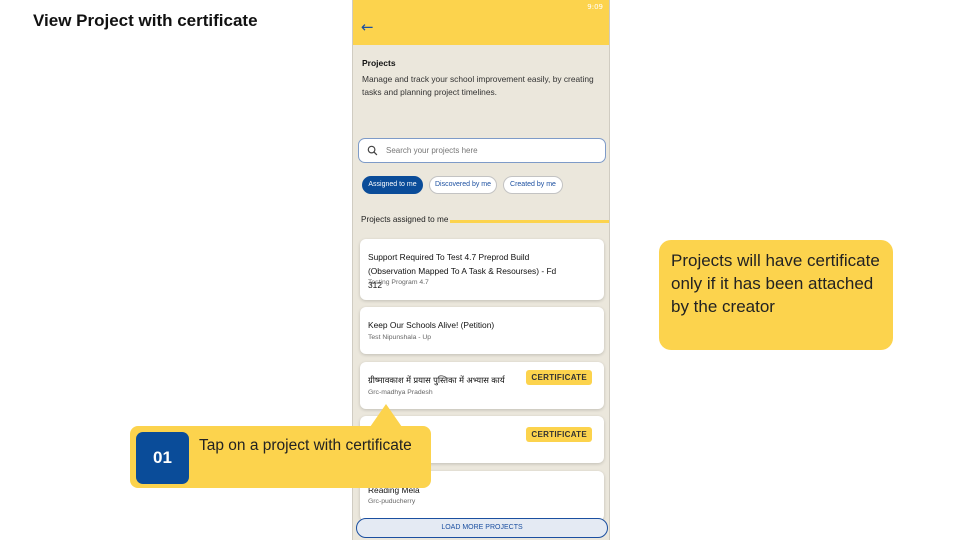 Image resolution: width=960 pixels, height=540 pixels. What do you see at coordinates (482, 528) in the screenshot?
I see `load-more-button: LOAD MORE PROJECTS` at bounding box center [482, 528].